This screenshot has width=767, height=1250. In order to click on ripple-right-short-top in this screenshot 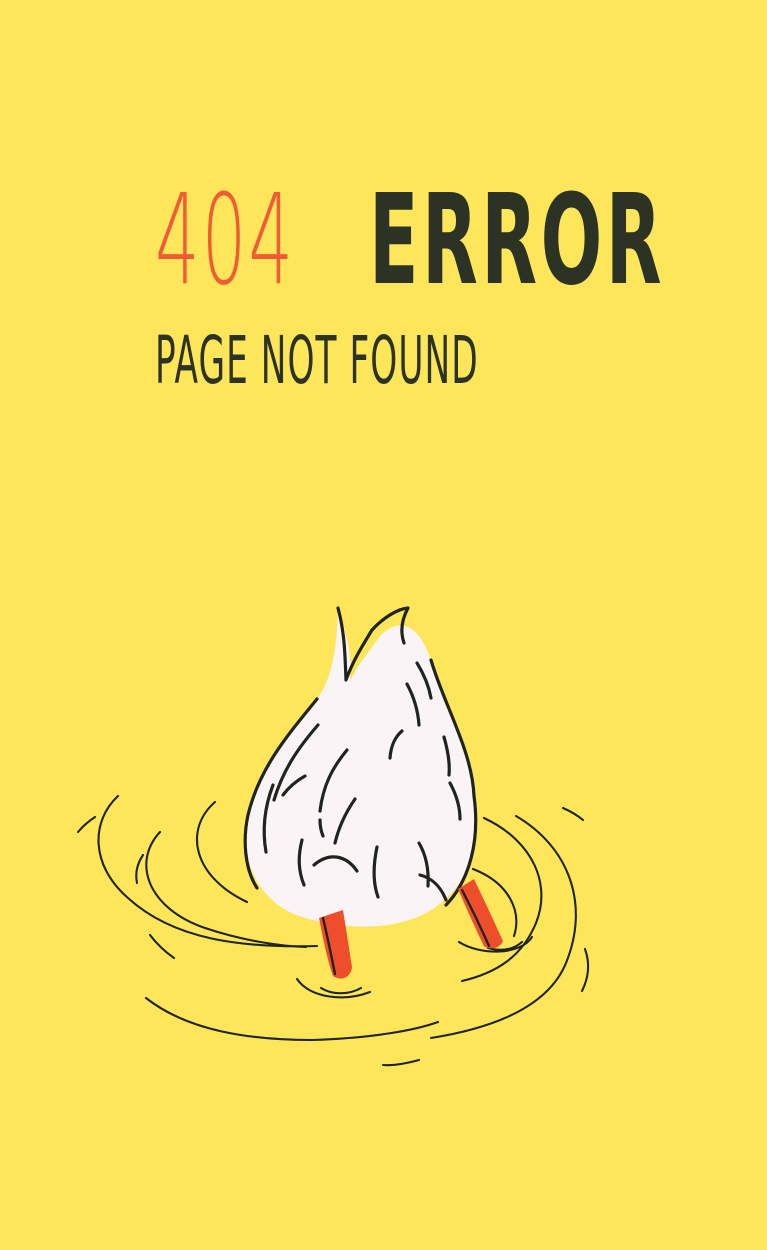, I will do `click(573, 814)`.